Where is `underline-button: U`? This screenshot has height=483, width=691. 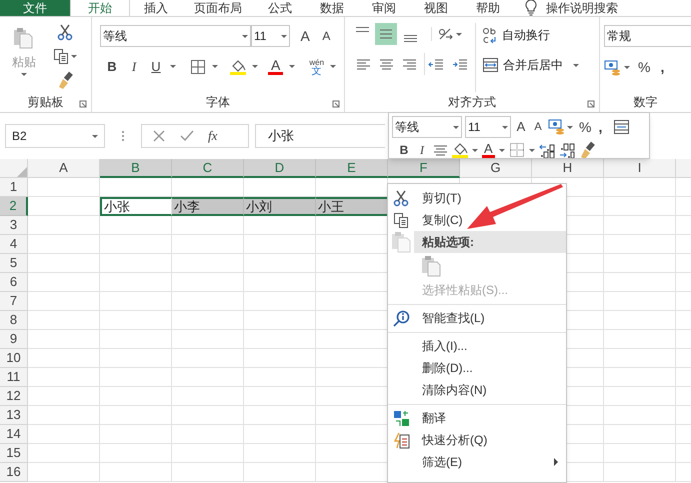
underline-button: U is located at coordinates (156, 66).